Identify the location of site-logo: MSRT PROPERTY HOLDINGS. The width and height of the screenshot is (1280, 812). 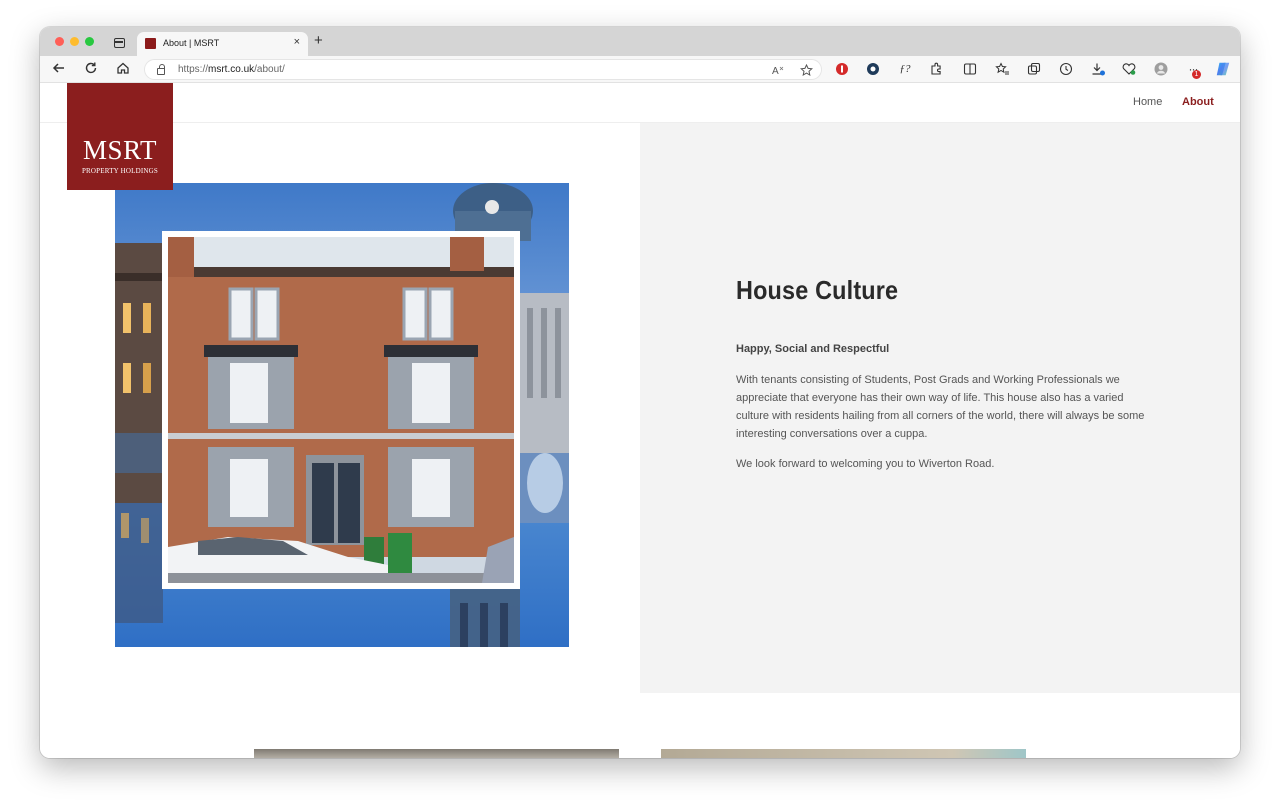
(120, 136).